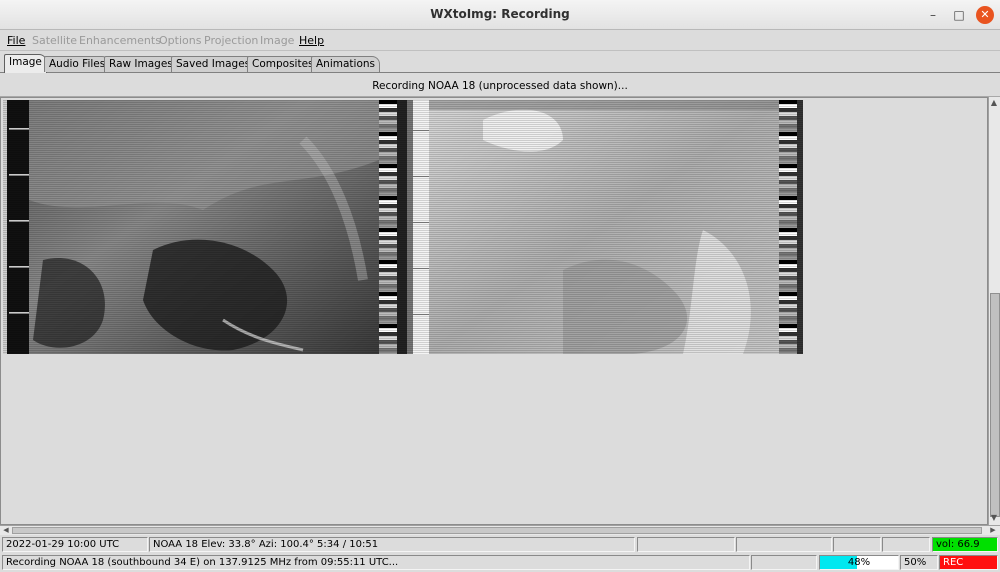  What do you see at coordinates (6, 530) in the screenshot?
I see `scroll-left-icon: ◀` at bounding box center [6, 530].